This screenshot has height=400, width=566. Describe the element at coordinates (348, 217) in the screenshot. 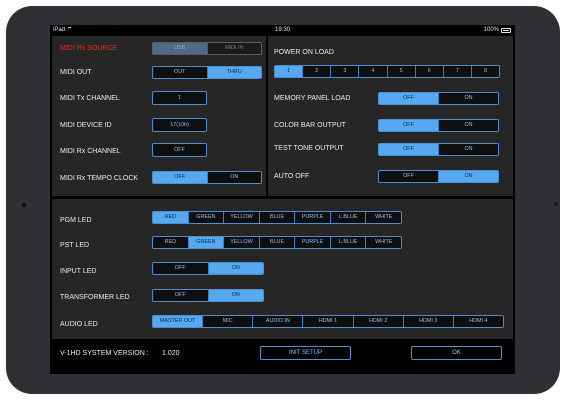

I see `pgm-led-option-l-blue: L.BLUE` at that location.